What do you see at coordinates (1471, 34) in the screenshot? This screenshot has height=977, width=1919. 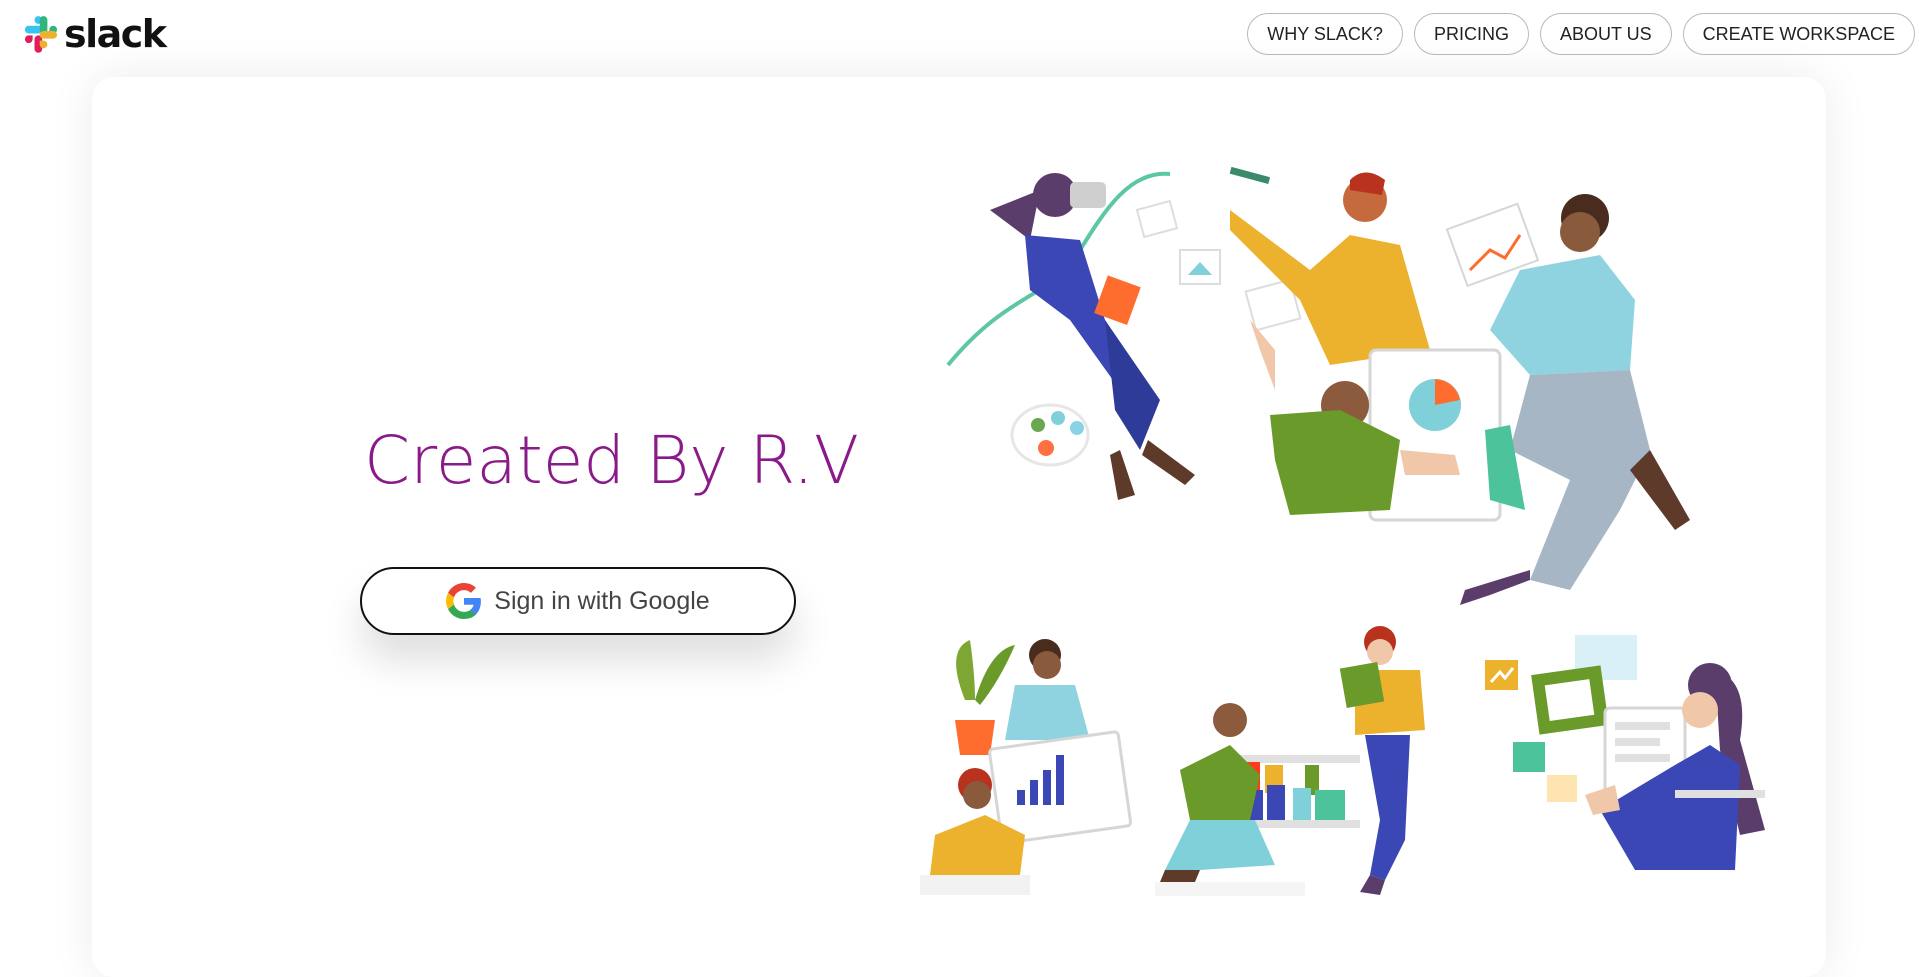 I see `nav-pricing-button: PRICING` at bounding box center [1471, 34].